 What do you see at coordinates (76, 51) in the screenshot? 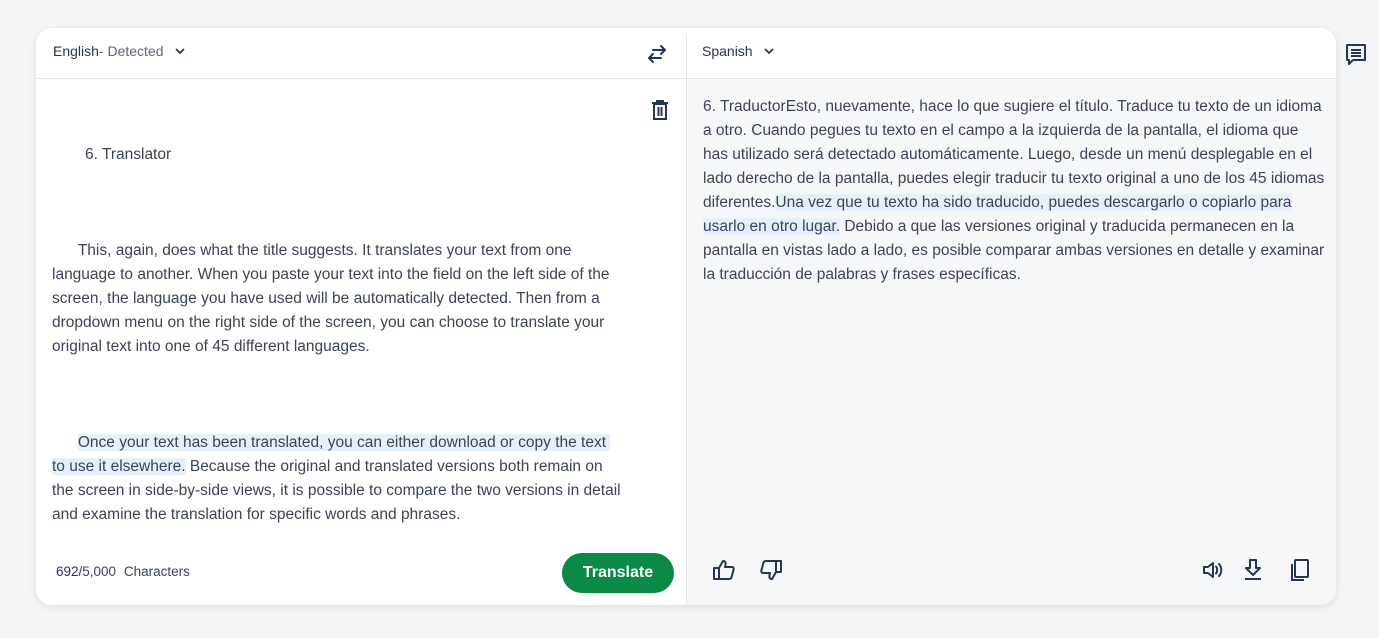
I see `source-language-label: English` at bounding box center [76, 51].